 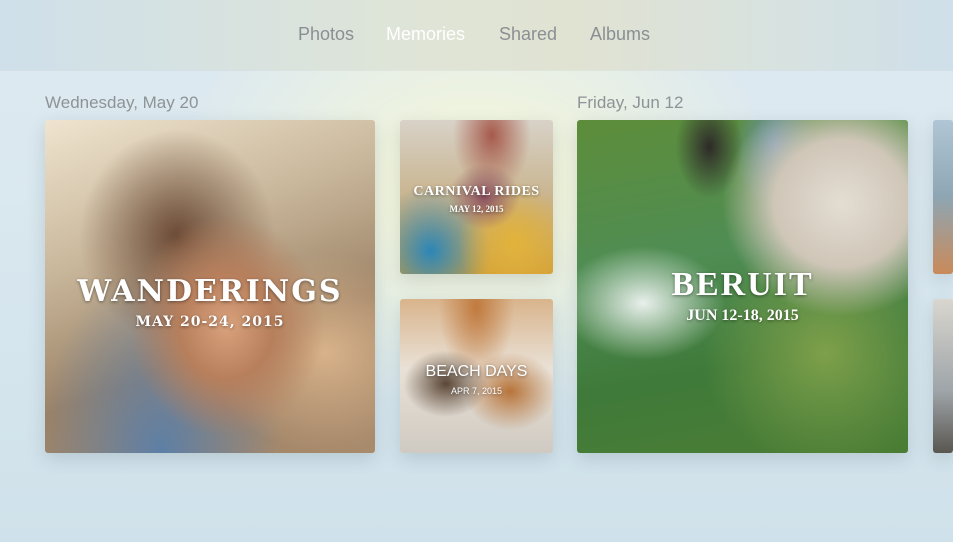 What do you see at coordinates (476, 191) in the screenshot?
I see `memory-title-carnival-rides: CARNIVAL RIDES` at bounding box center [476, 191].